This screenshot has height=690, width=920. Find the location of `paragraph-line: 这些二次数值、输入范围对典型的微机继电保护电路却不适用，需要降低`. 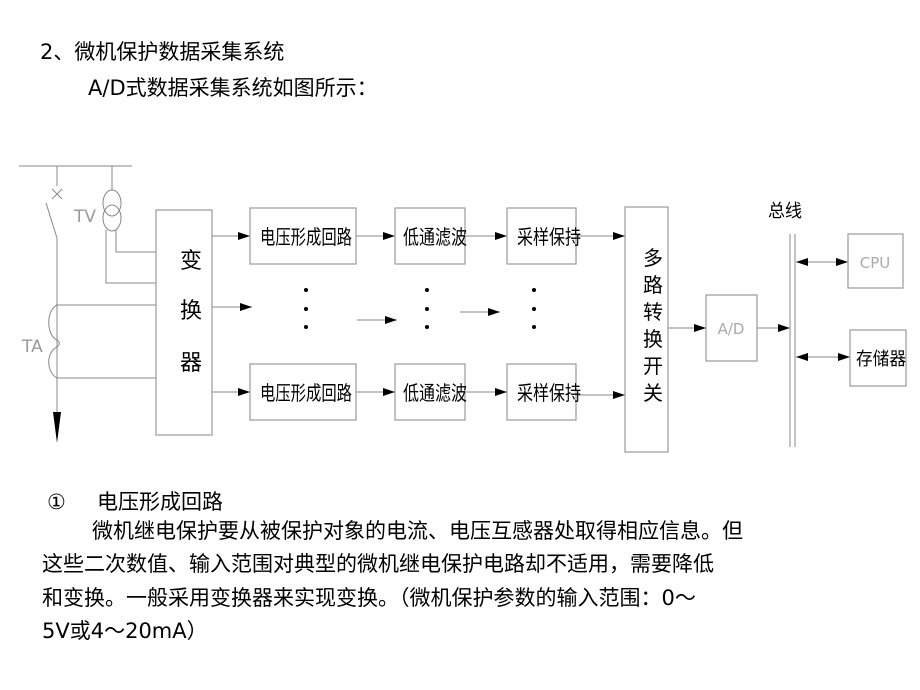

paragraph-line: 这些二次数值、输入范围对典型的微机继电保护电路却不适用，需要降低 is located at coordinates (378, 564).